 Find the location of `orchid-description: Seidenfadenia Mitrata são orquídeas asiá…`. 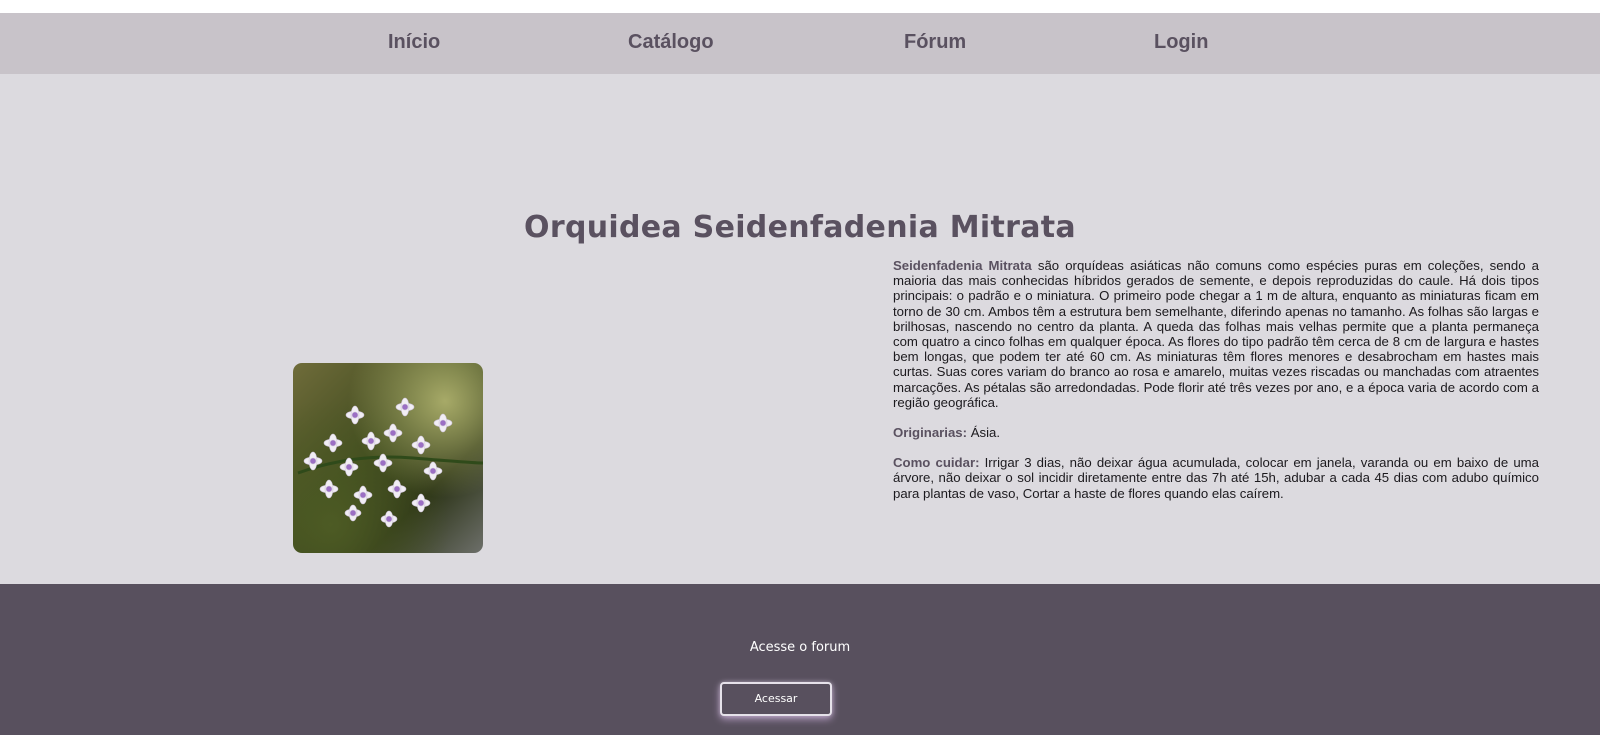

orchid-description: Seidenfadenia Mitrata são orquídeas asiá… is located at coordinates (1216, 387).